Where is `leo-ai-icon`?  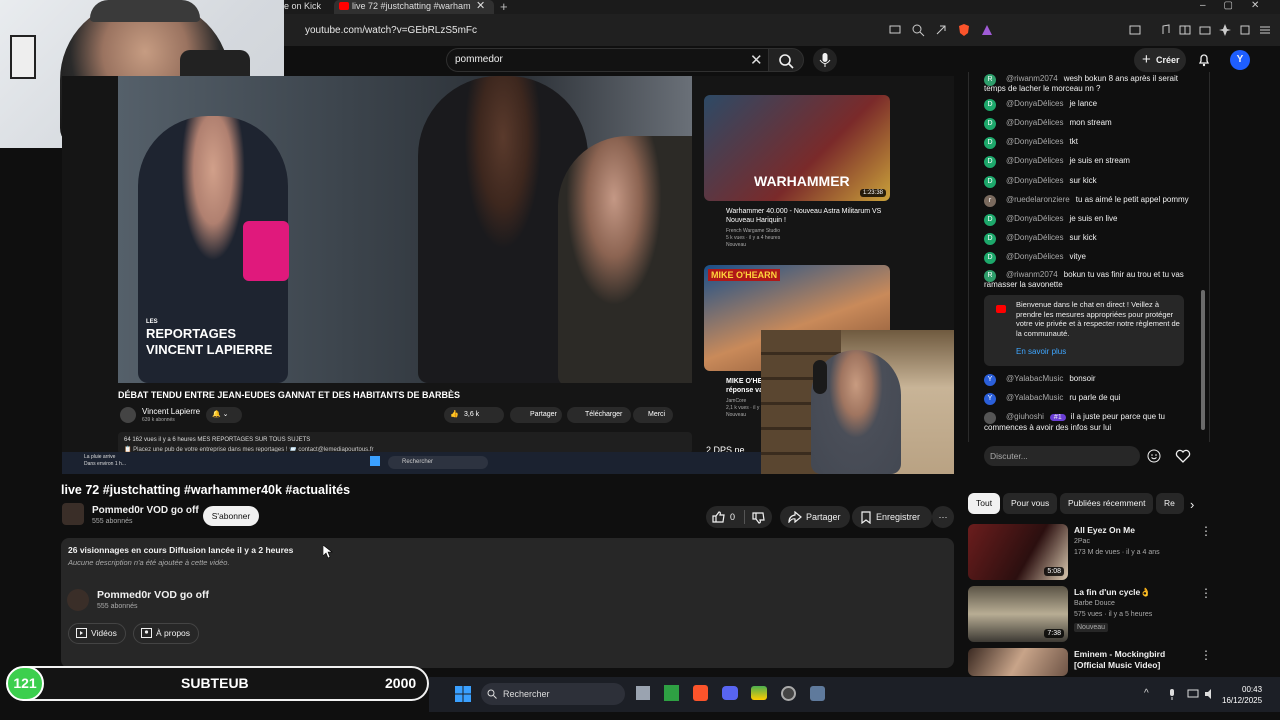 leo-ai-icon is located at coordinates (1225, 30).